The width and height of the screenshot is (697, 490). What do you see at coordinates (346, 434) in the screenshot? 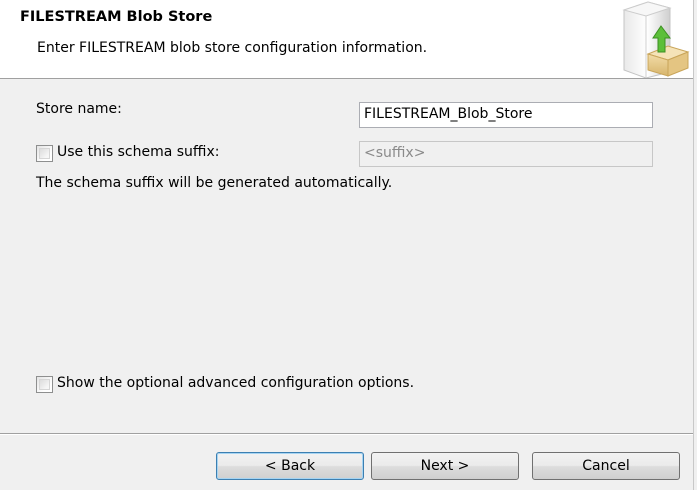
I see `footer-separator` at bounding box center [346, 434].